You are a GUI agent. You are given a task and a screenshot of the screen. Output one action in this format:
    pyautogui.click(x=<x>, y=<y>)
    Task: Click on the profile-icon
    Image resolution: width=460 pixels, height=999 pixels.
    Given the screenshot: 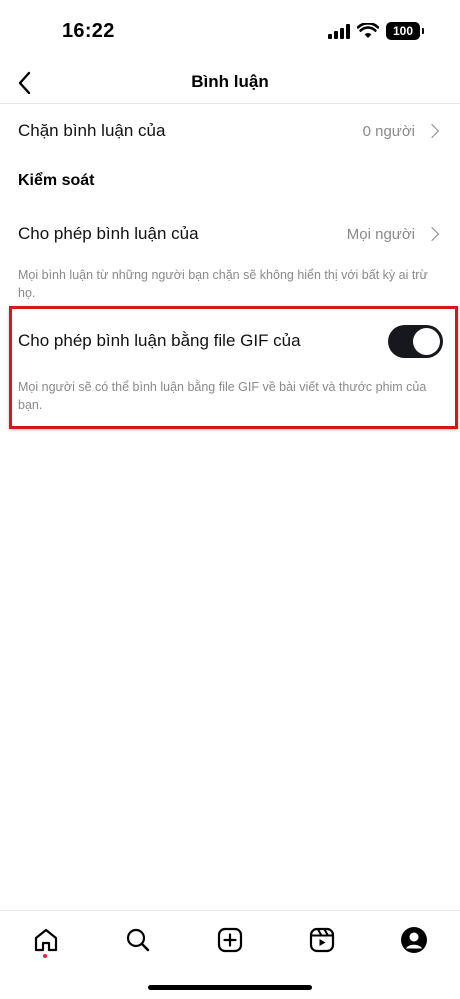 What is the action you would take?
    pyautogui.click(x=414, y=940)
    